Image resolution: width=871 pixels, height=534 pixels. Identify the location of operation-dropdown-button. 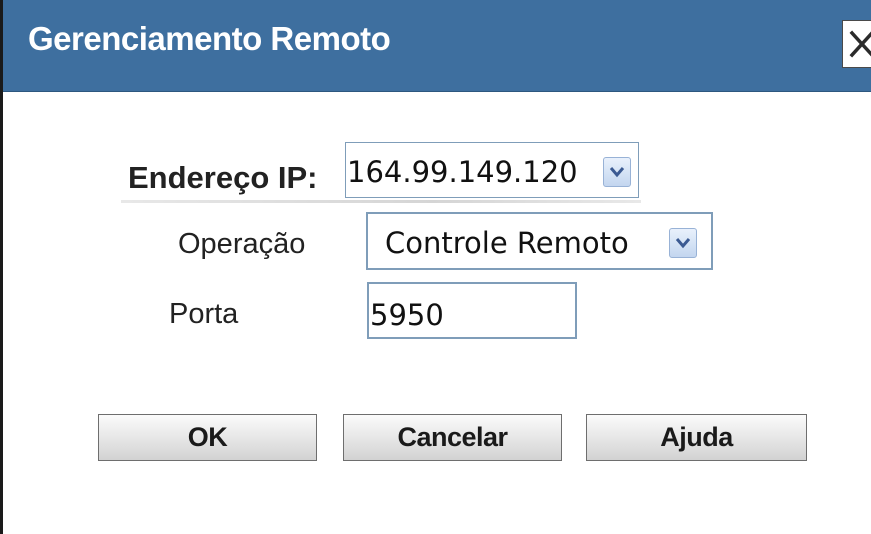
(683, 243).